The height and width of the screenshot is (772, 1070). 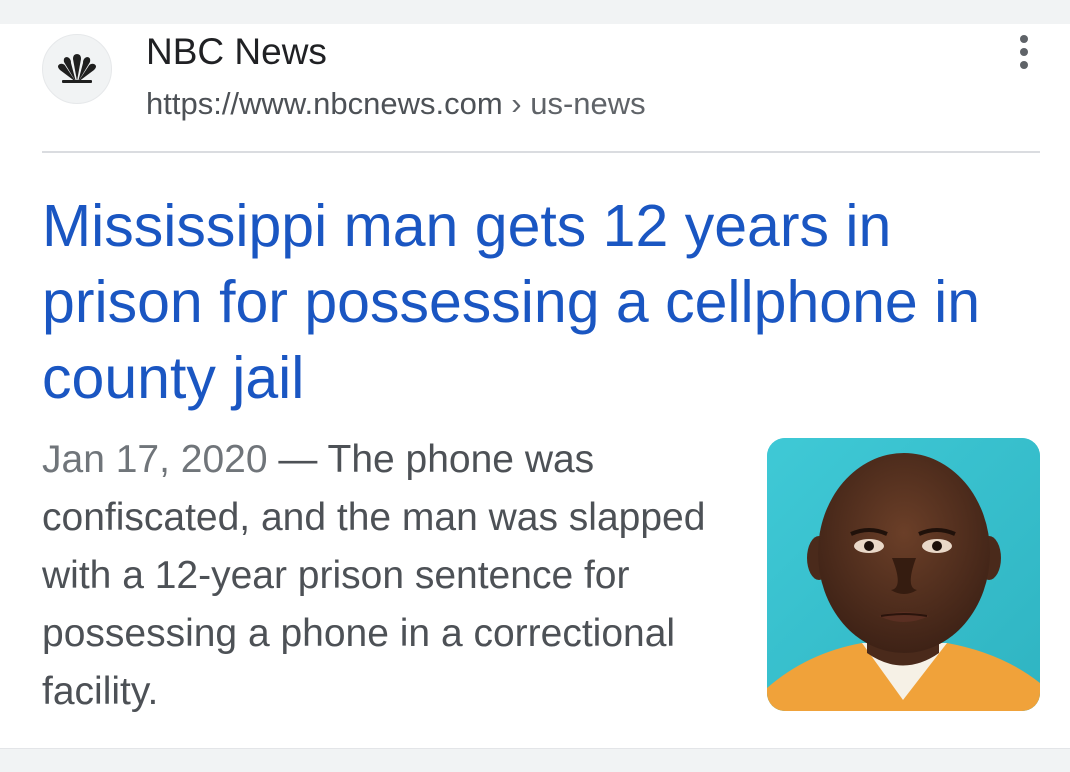 I want to click on url-domain: https://www.nbcnews.com, so click(x=324, y=103).